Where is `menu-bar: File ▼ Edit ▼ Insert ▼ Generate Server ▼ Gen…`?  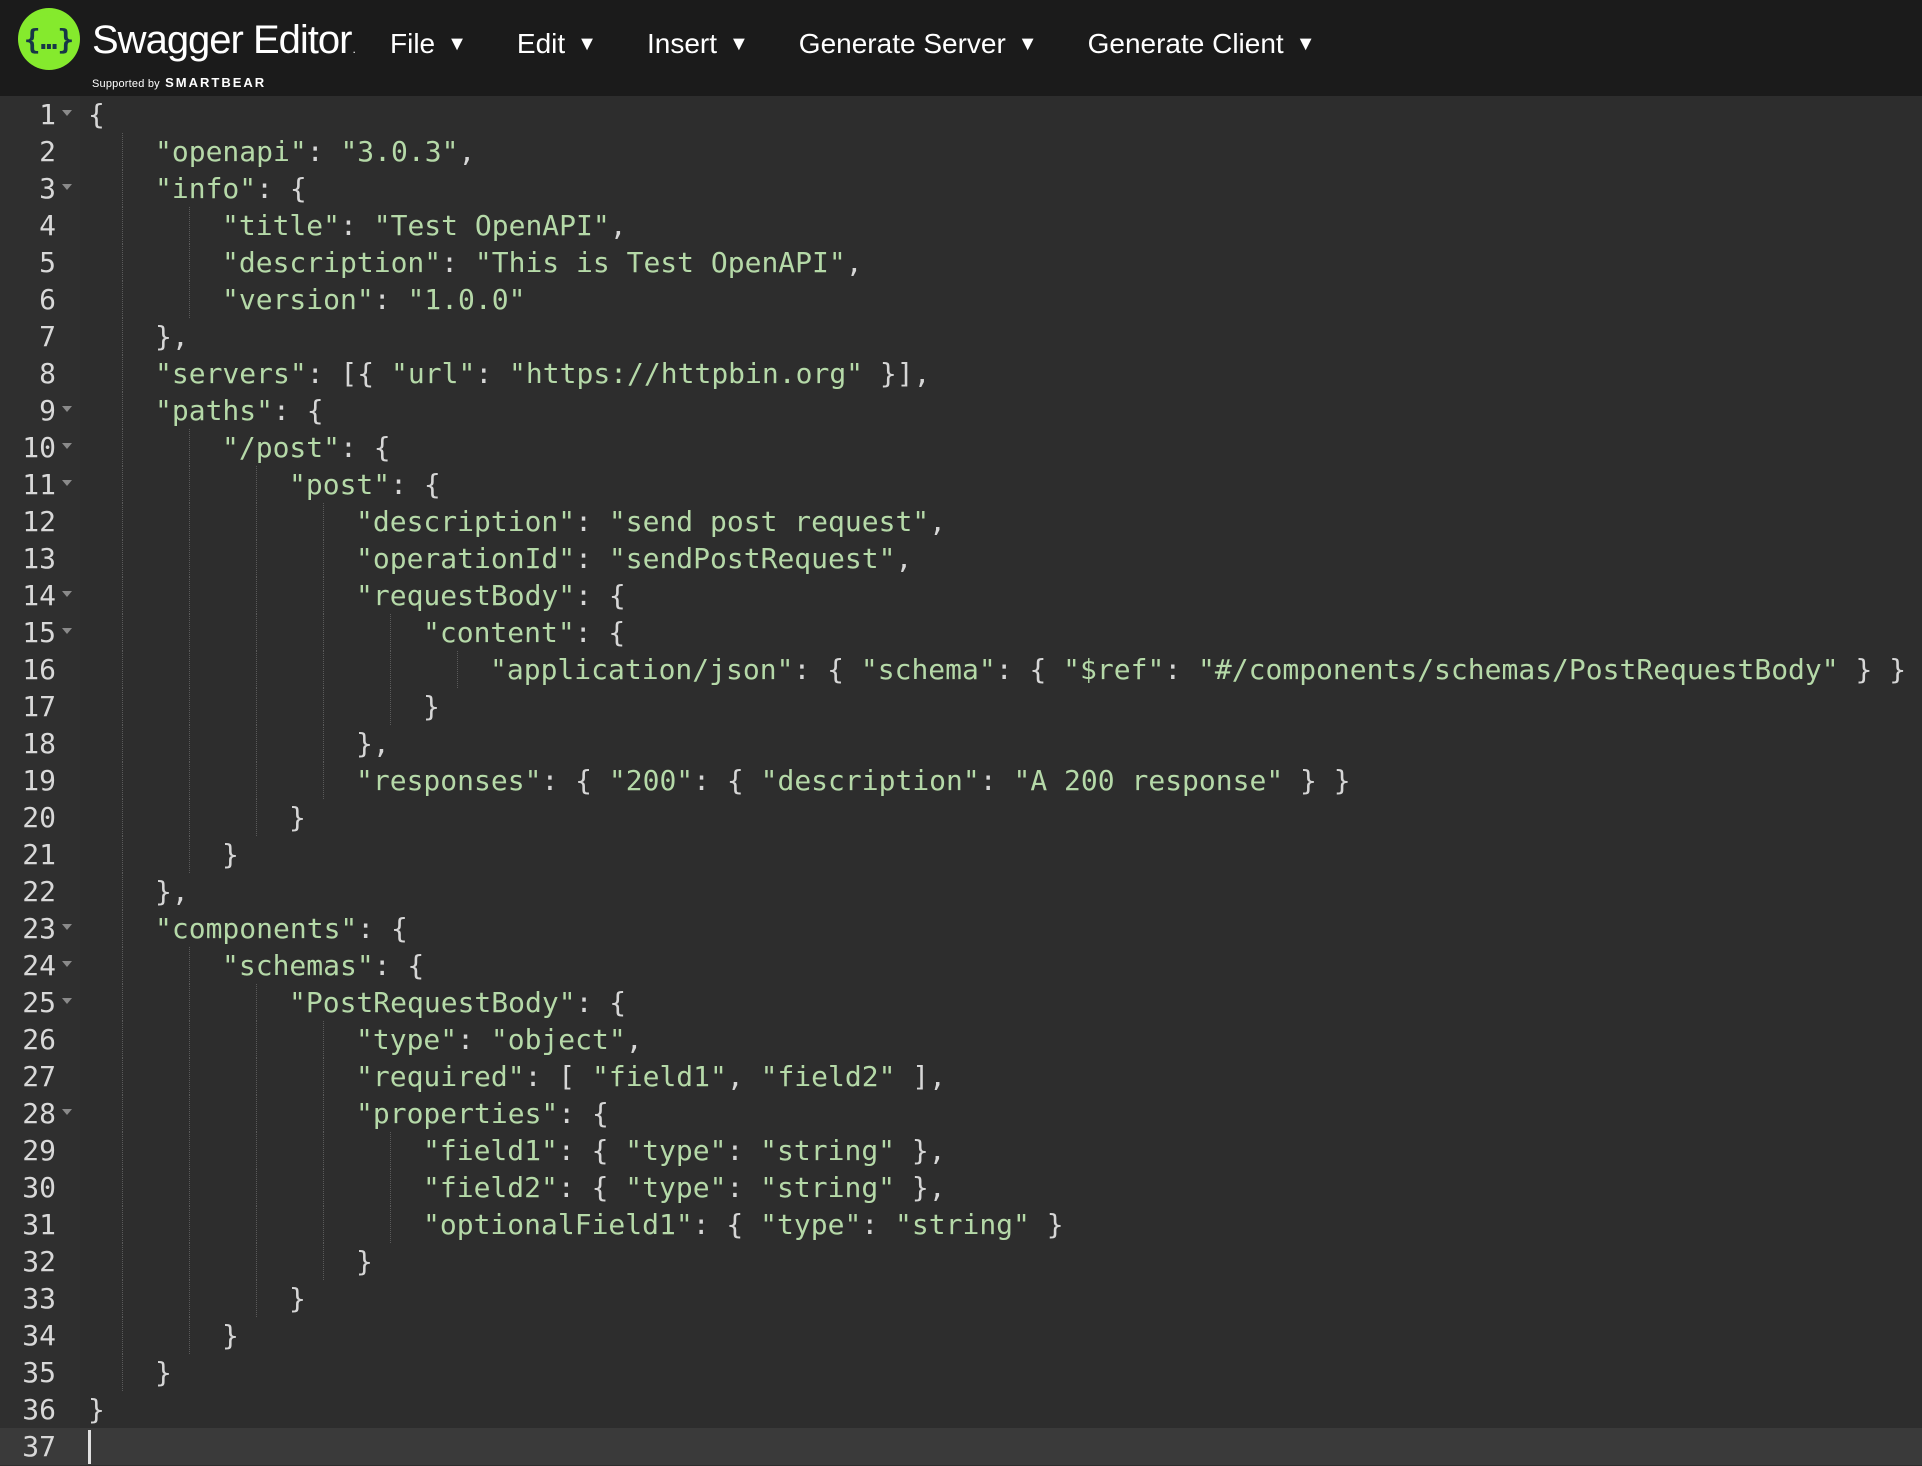 menu-bar: File ▼ Edit ▼ Insert ▼ Generate Server ▼ Gen… is located at coordinates (878, 44).